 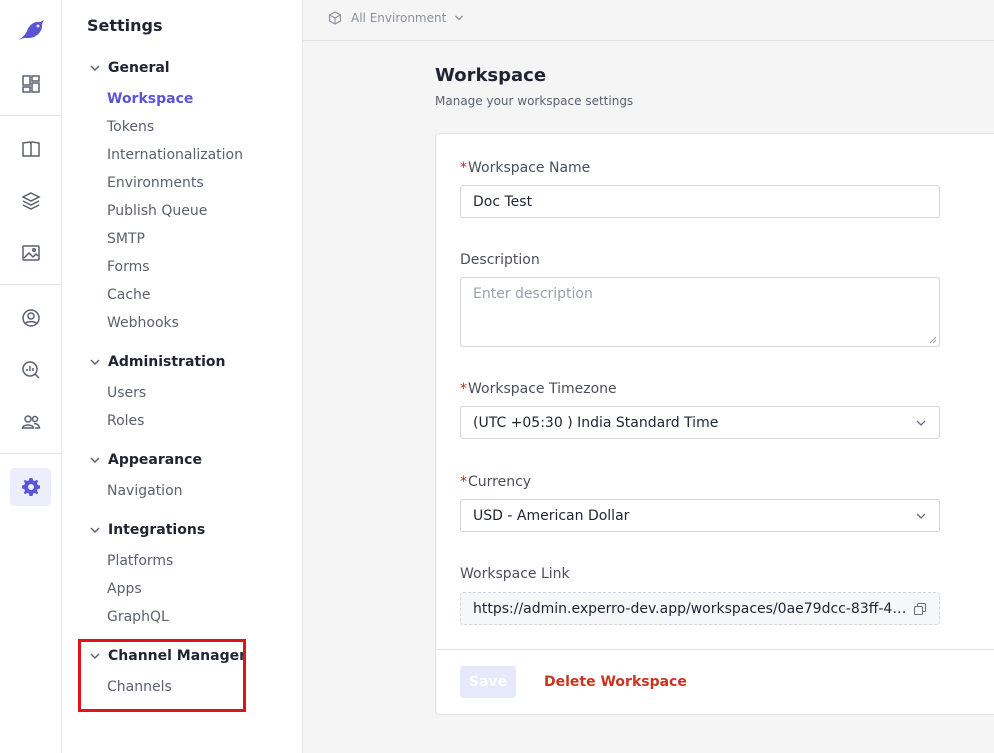 I want to click on sidebar-item-cache: Cache, so click(x=129, y=295).